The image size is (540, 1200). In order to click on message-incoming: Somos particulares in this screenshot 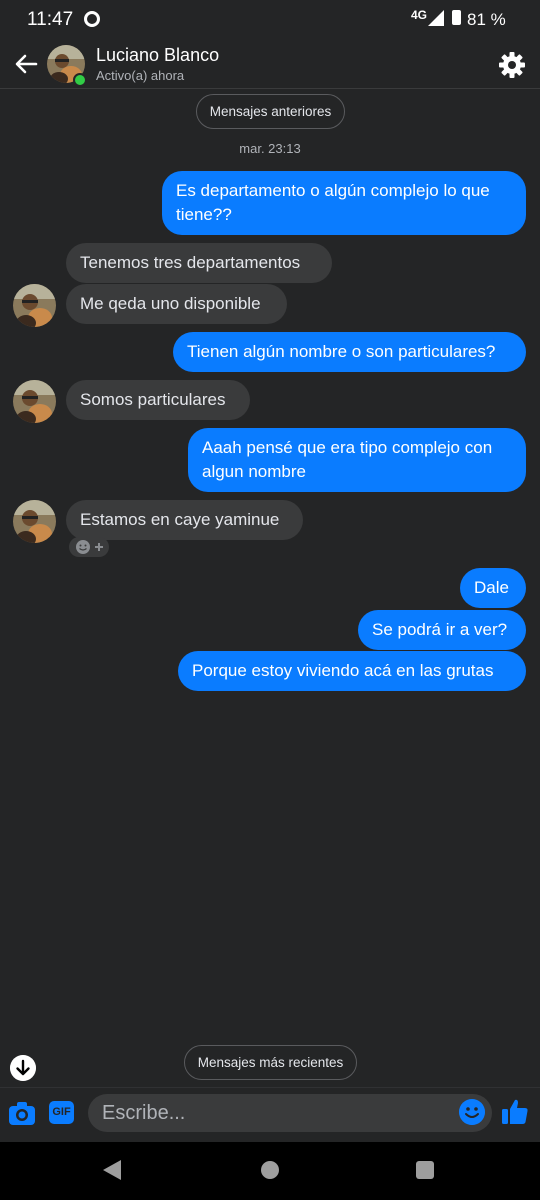, I will do `click(158, 400)`.